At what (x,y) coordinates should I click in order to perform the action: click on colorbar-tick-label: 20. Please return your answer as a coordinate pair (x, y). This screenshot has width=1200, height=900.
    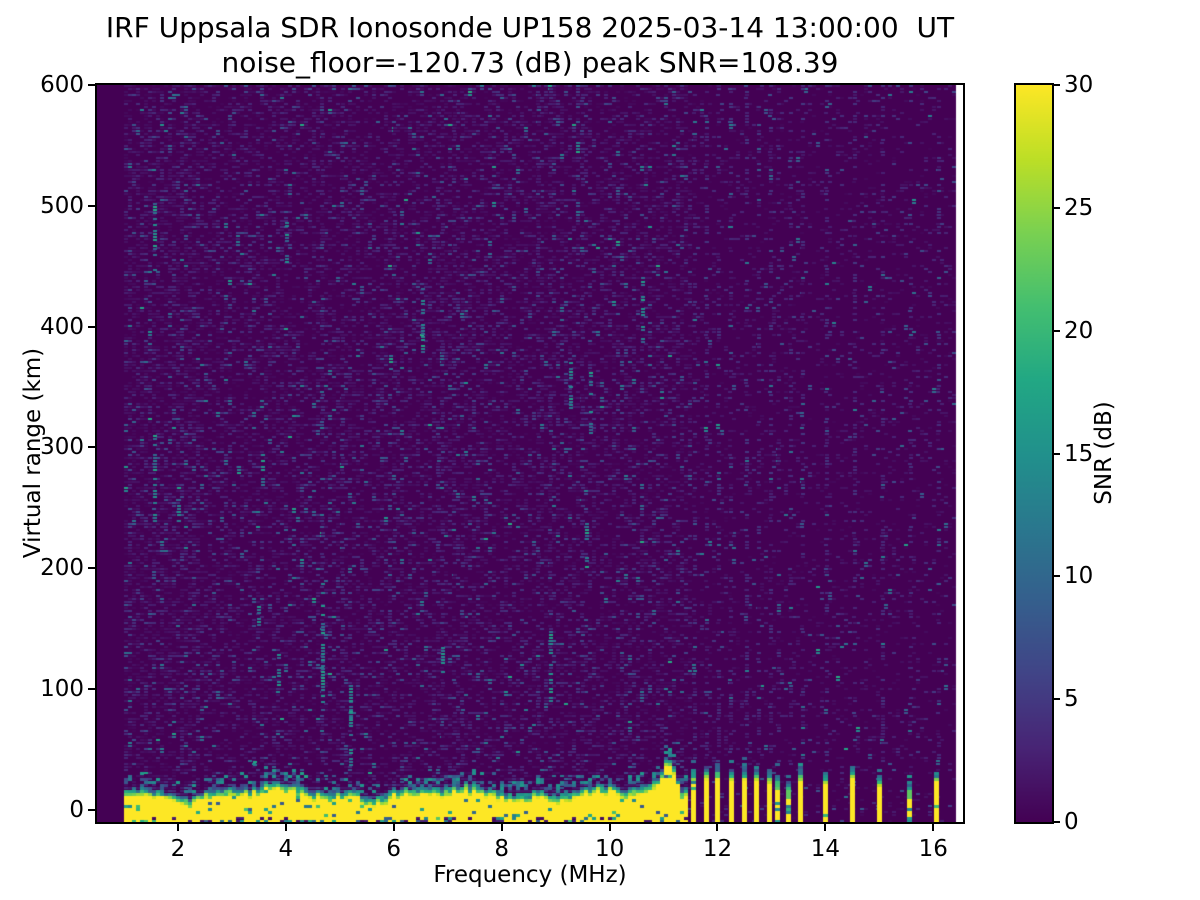
    Looking at the image, I should click on (1079, 330).